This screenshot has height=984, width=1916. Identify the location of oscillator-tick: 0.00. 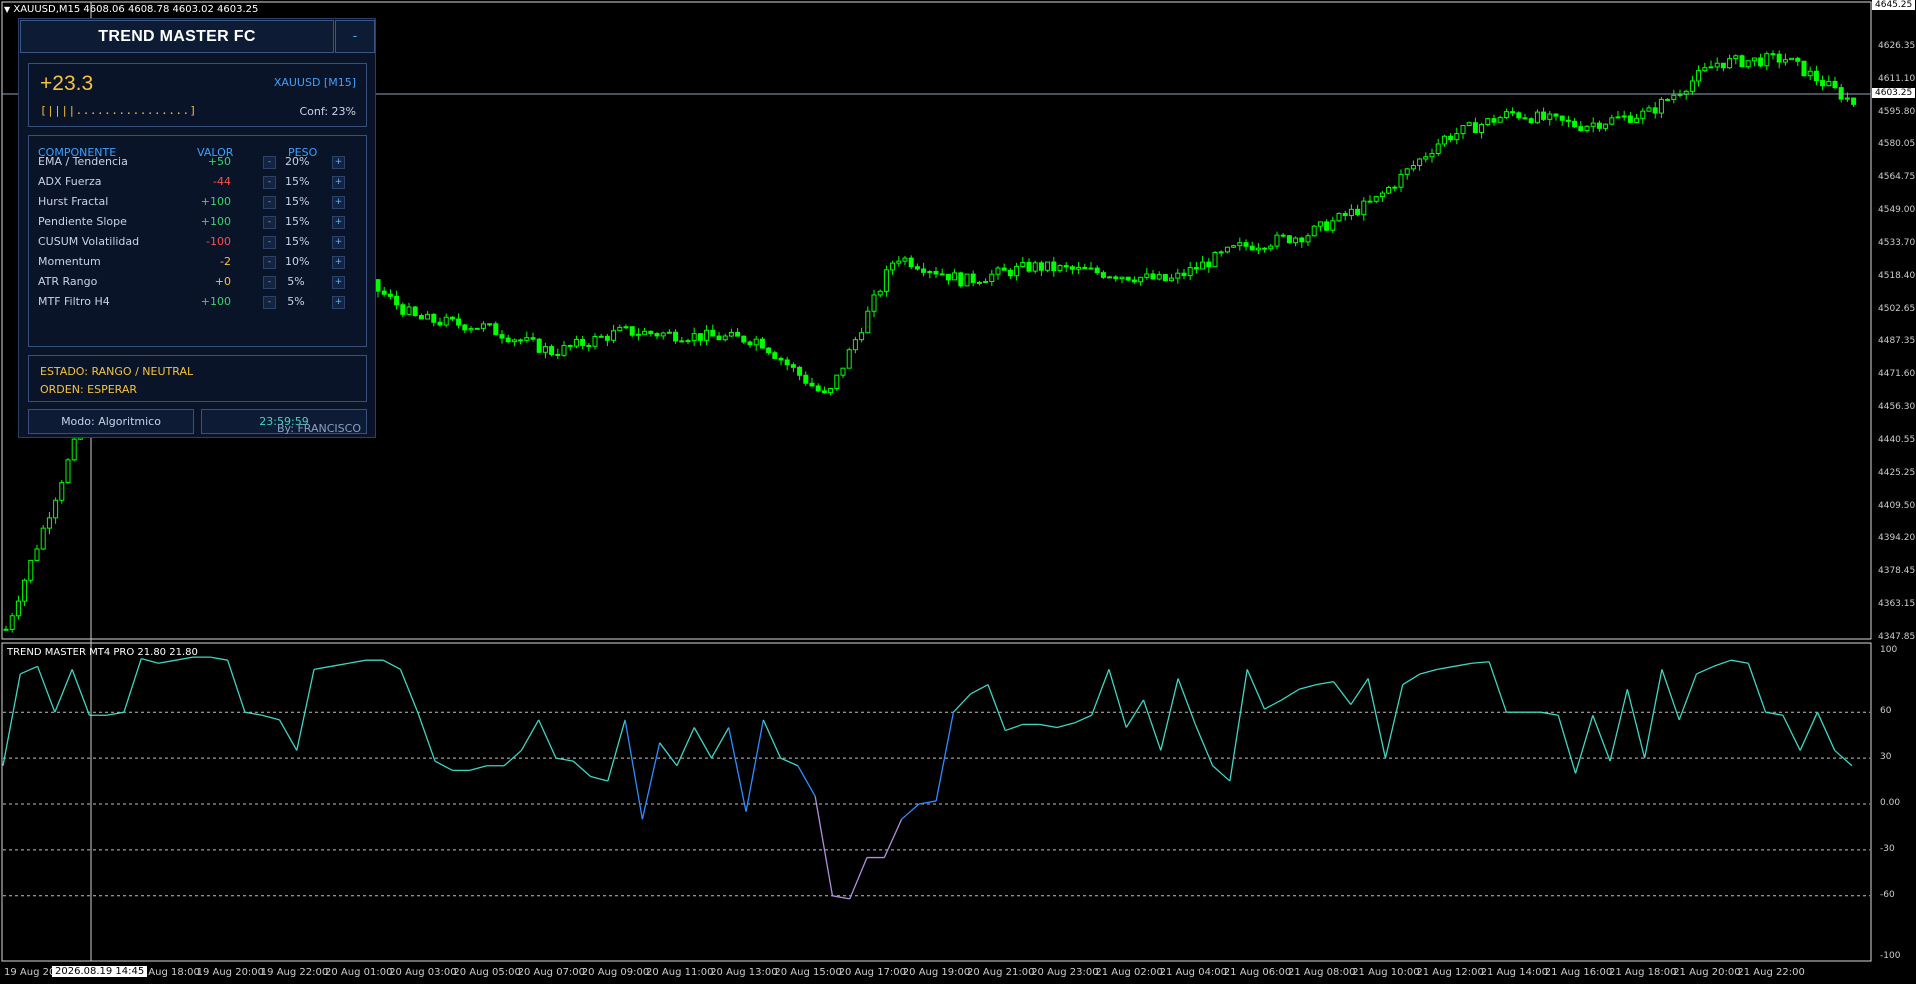
(1890, 803).